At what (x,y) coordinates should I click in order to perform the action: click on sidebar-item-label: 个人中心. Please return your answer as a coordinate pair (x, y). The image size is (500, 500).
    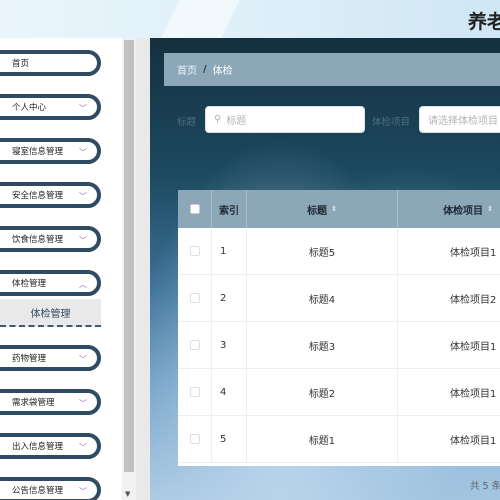
    Looking at the image, I should click on (29, 108).